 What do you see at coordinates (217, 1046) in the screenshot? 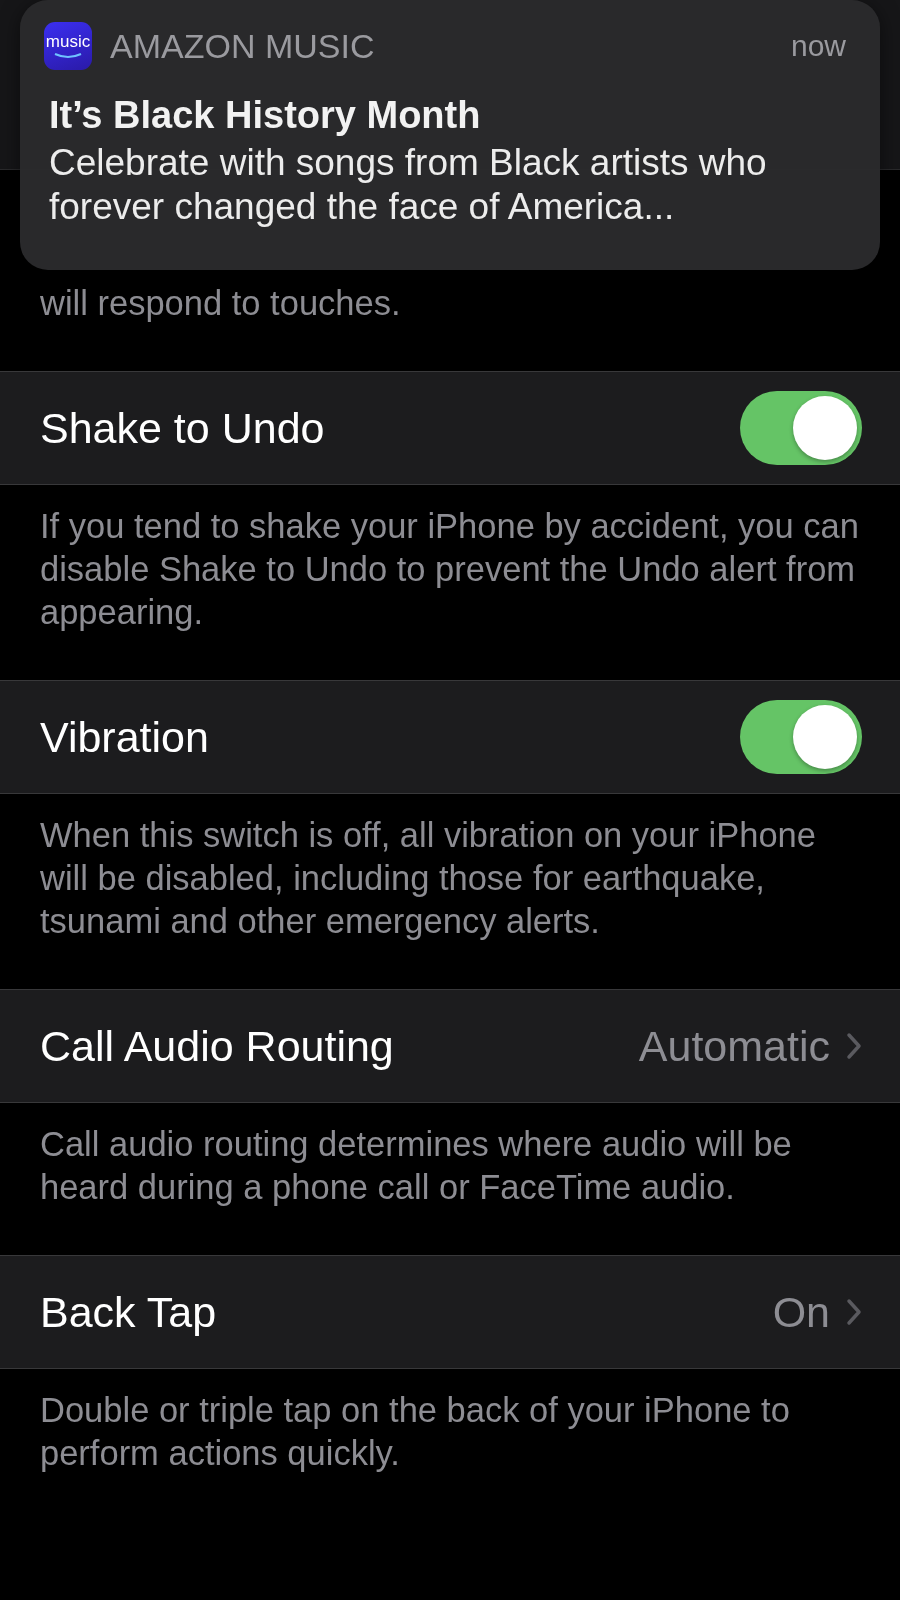
I see `row-label: Call Audio Routing` at bounding box center [217, 1046].